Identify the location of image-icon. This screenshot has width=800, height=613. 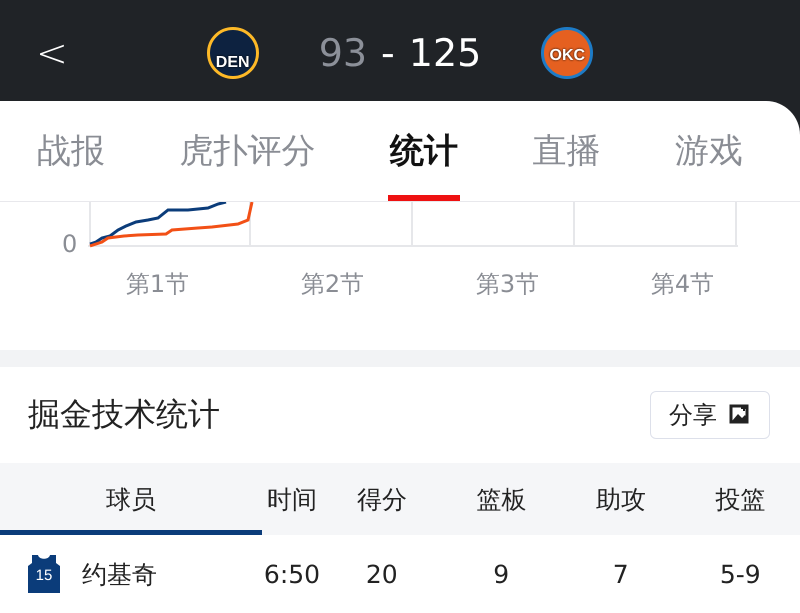
(740, 415).